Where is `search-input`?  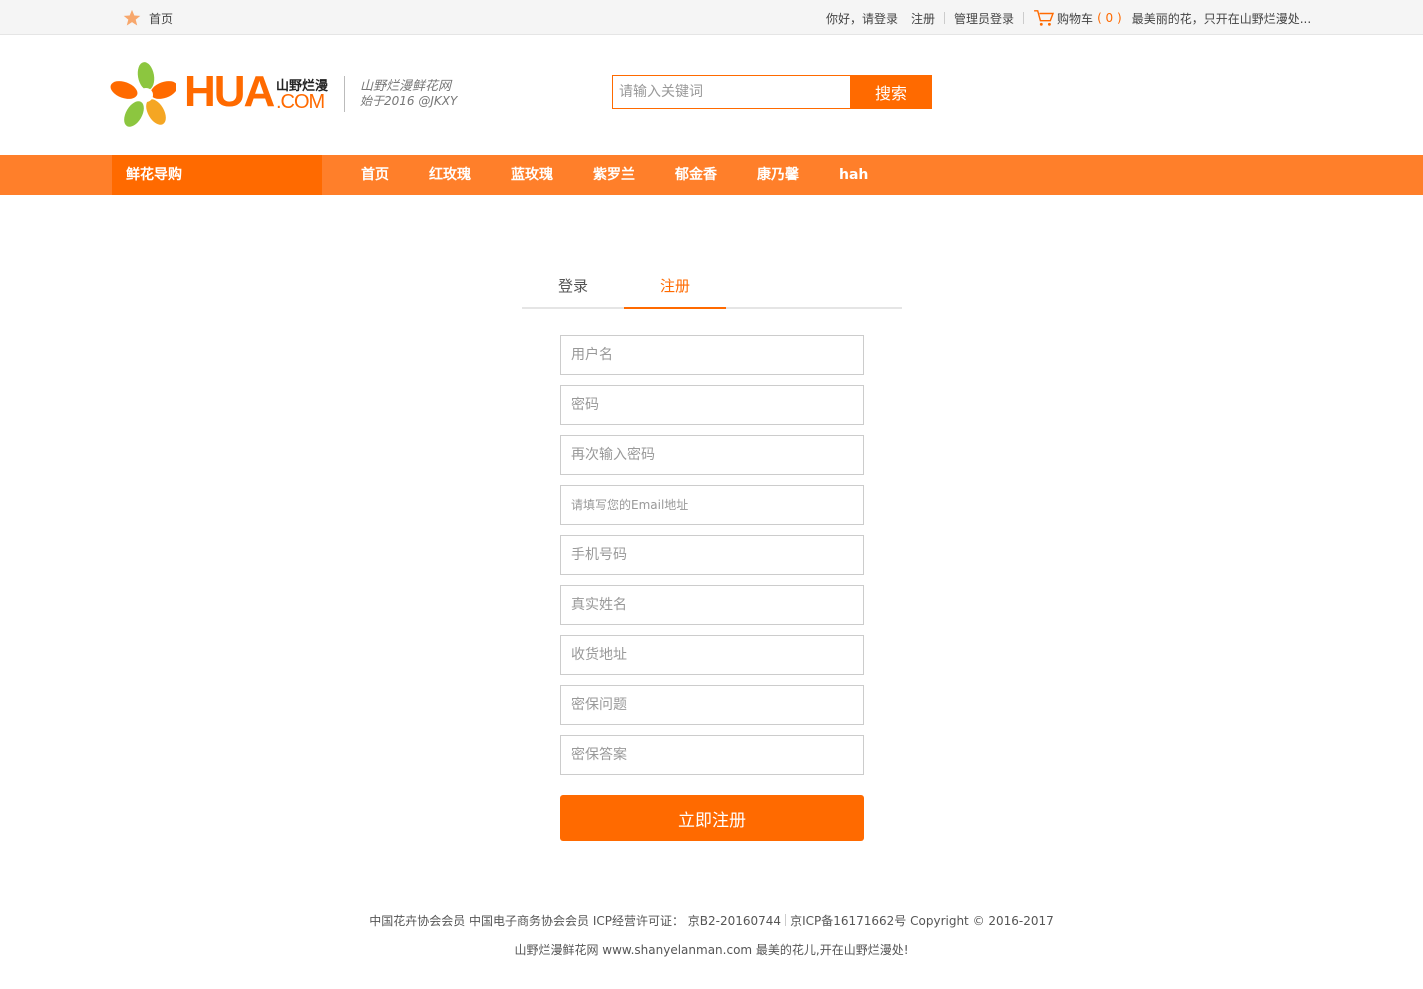 search-input is located at coordinates (731, 92).